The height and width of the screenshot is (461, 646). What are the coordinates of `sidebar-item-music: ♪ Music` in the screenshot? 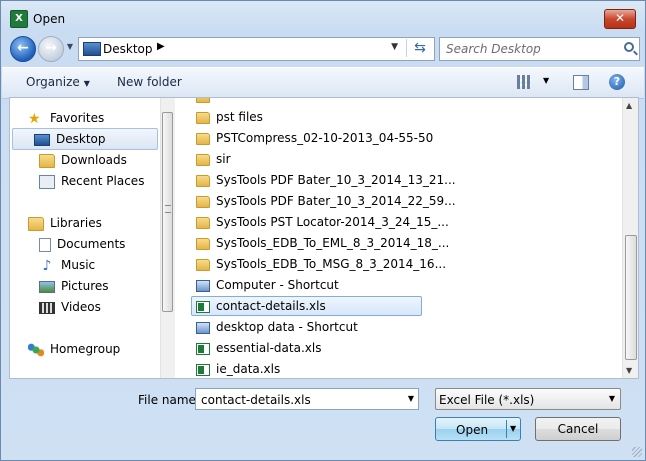 It's located at (87, 265).